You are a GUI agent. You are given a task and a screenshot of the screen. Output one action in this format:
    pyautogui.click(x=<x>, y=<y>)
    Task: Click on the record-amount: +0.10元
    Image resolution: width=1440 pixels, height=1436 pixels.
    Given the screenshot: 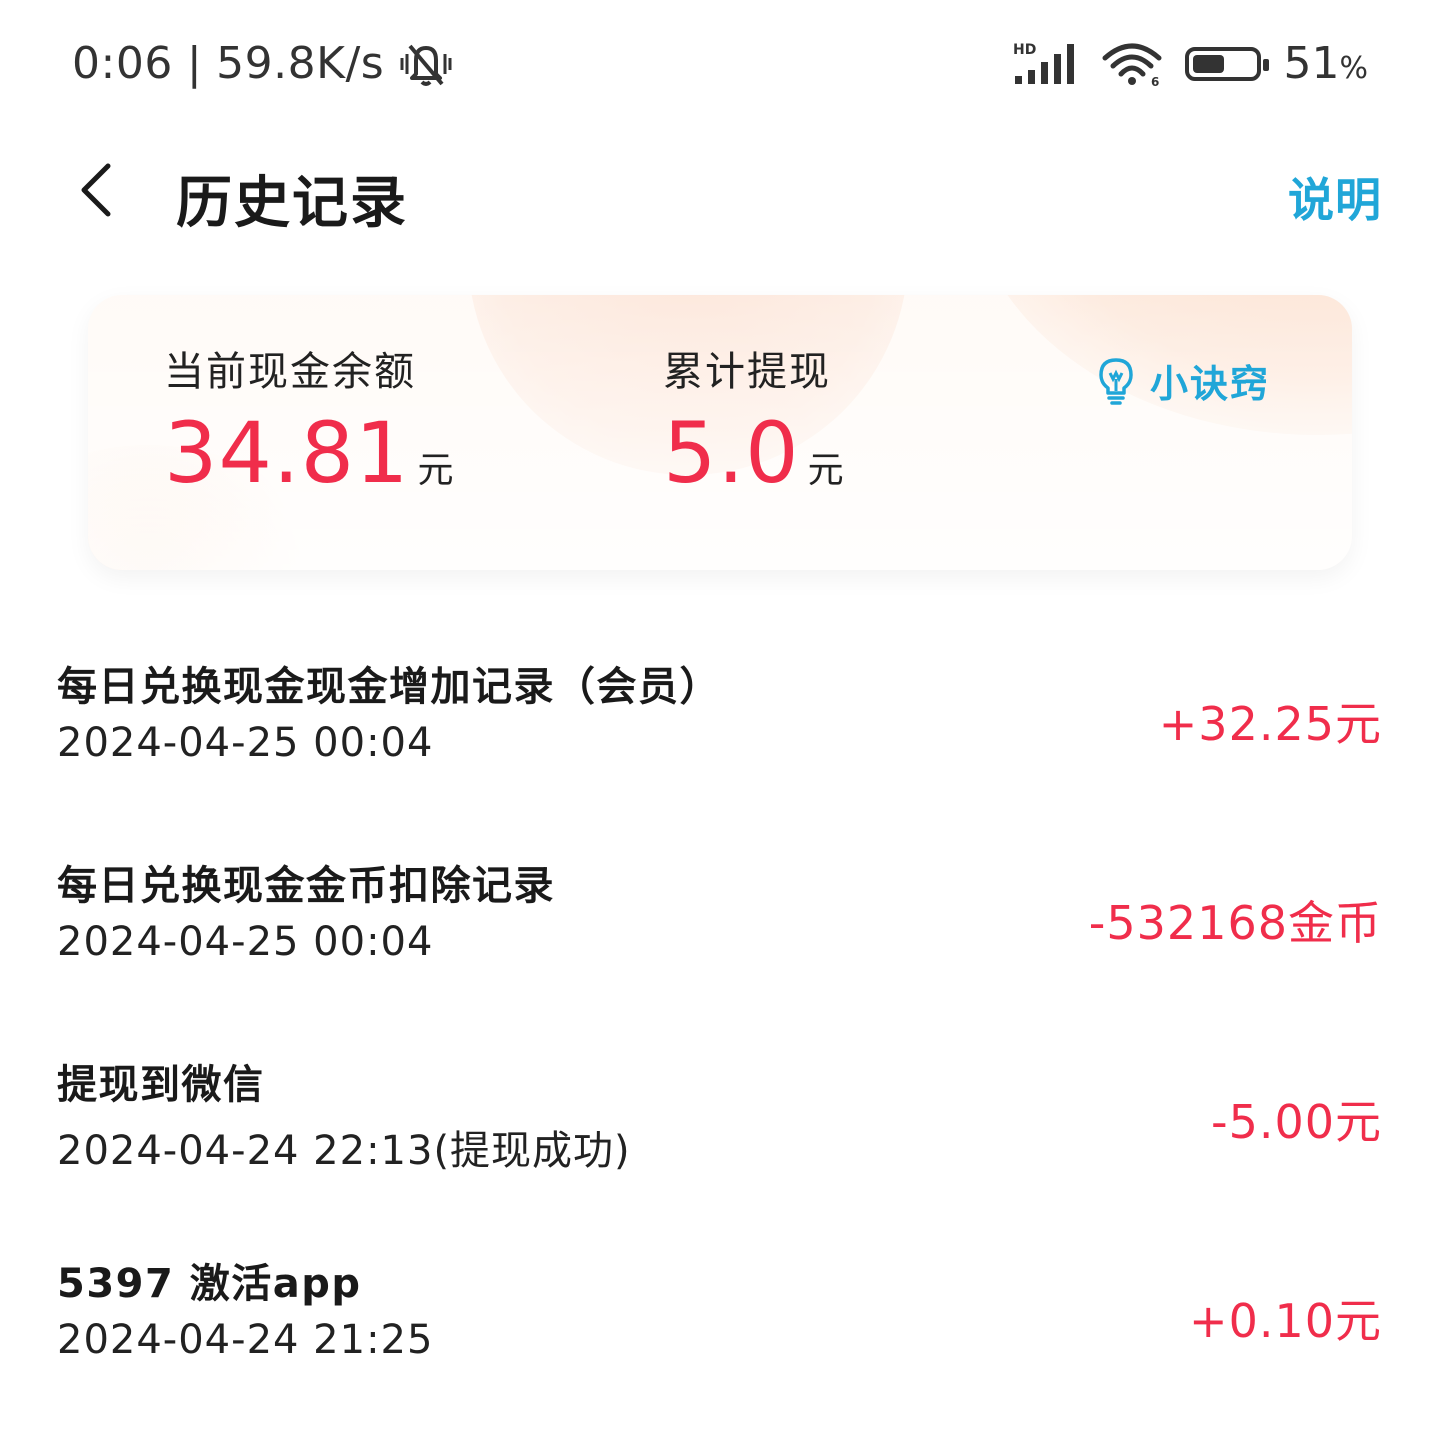 What is the action you would take?
    pyautogui.click(x=1285, y=1321)
    